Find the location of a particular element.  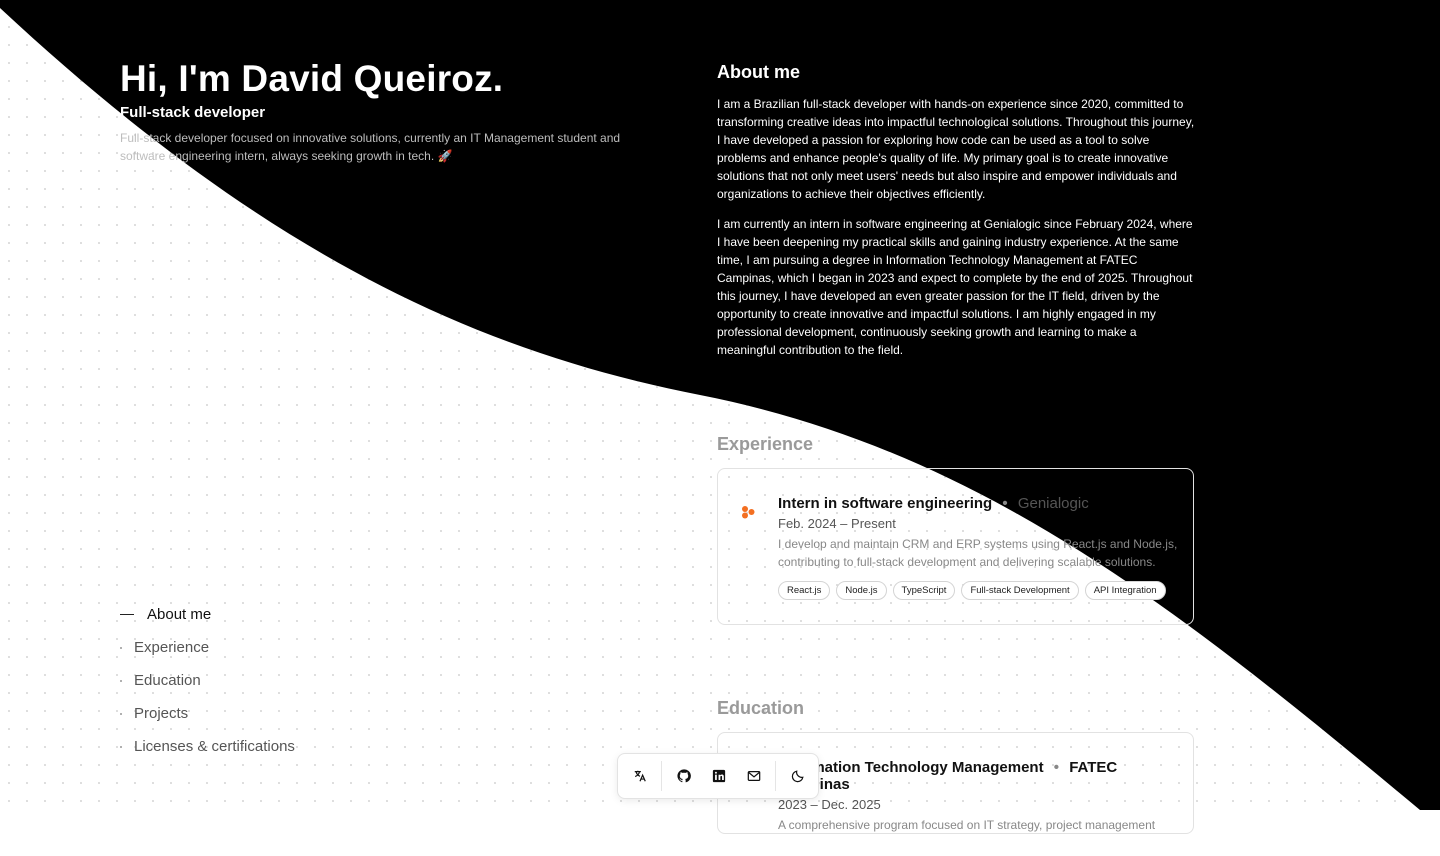

date-start: Feb. 2024 is located at coordinates (807, 523).